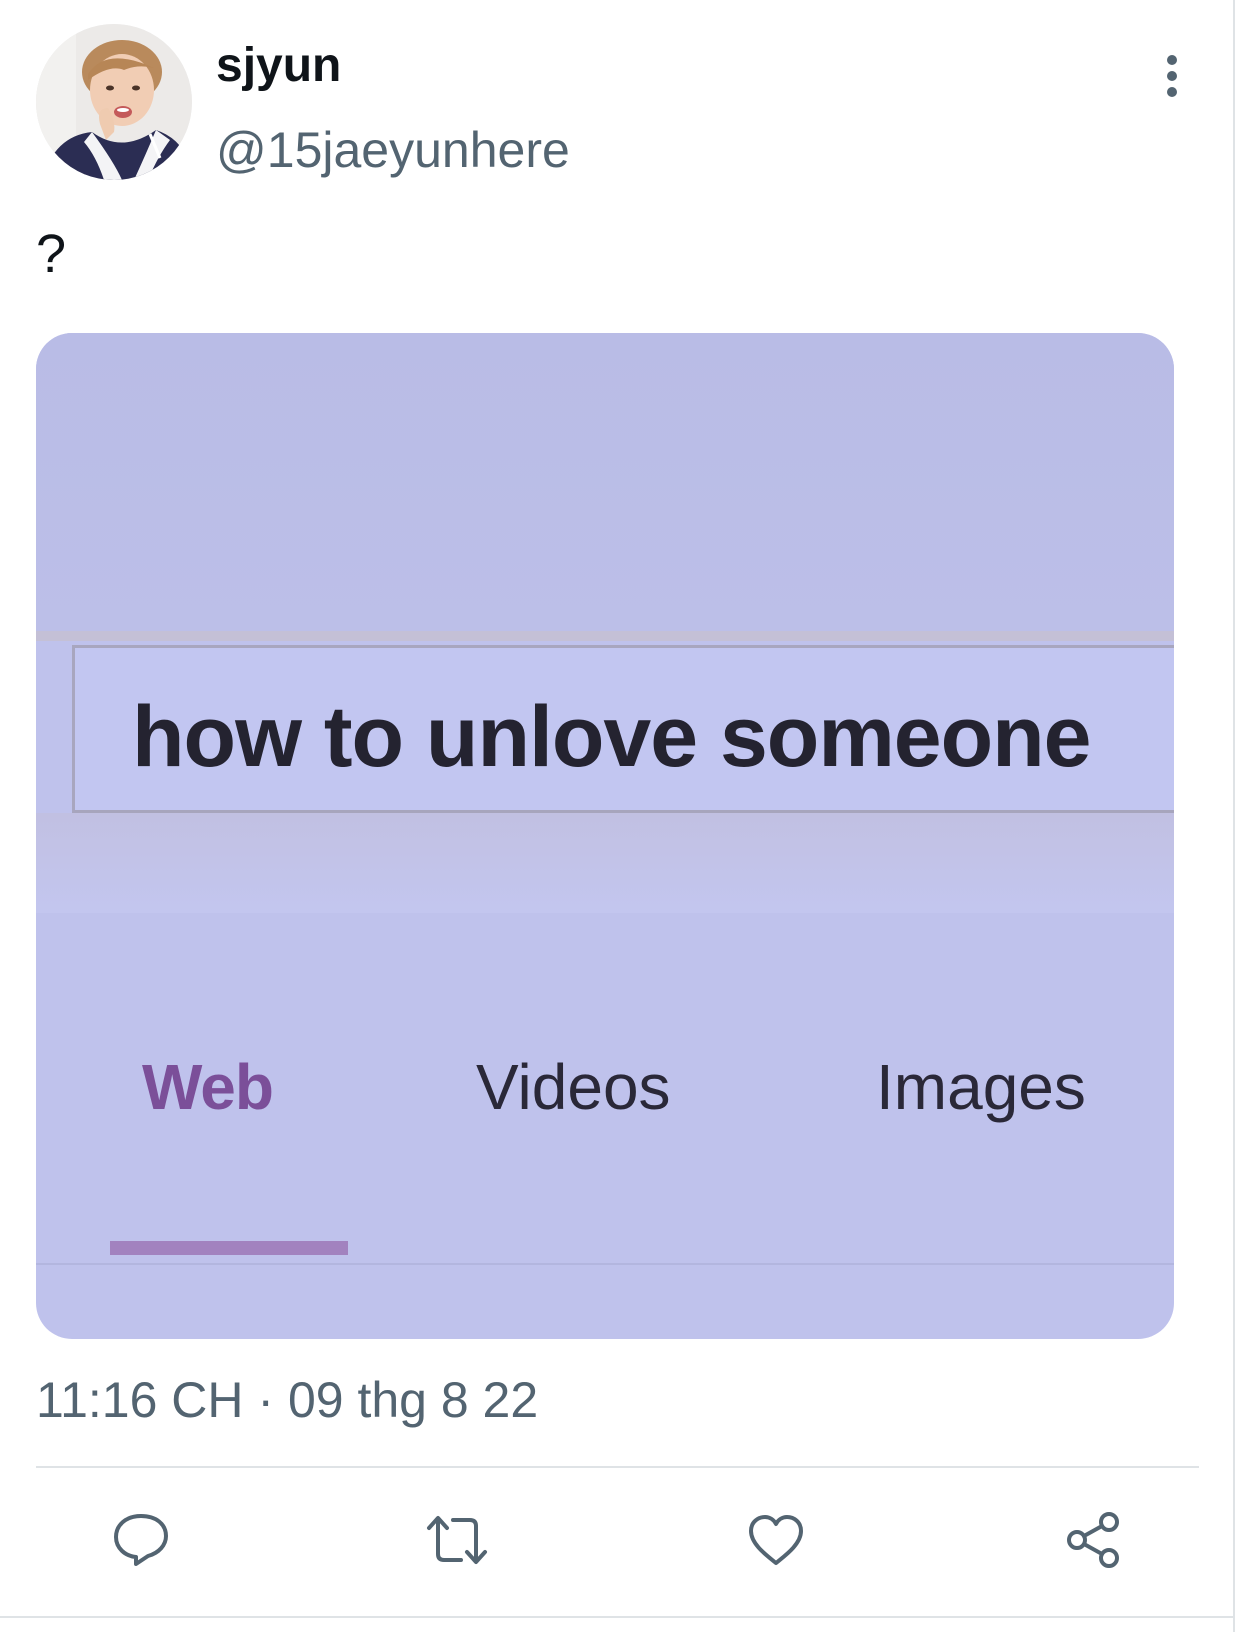 Image resolution: width=1235 pixels, height=1632 pixels. I want to click on reply-button, so click(141, 1540).